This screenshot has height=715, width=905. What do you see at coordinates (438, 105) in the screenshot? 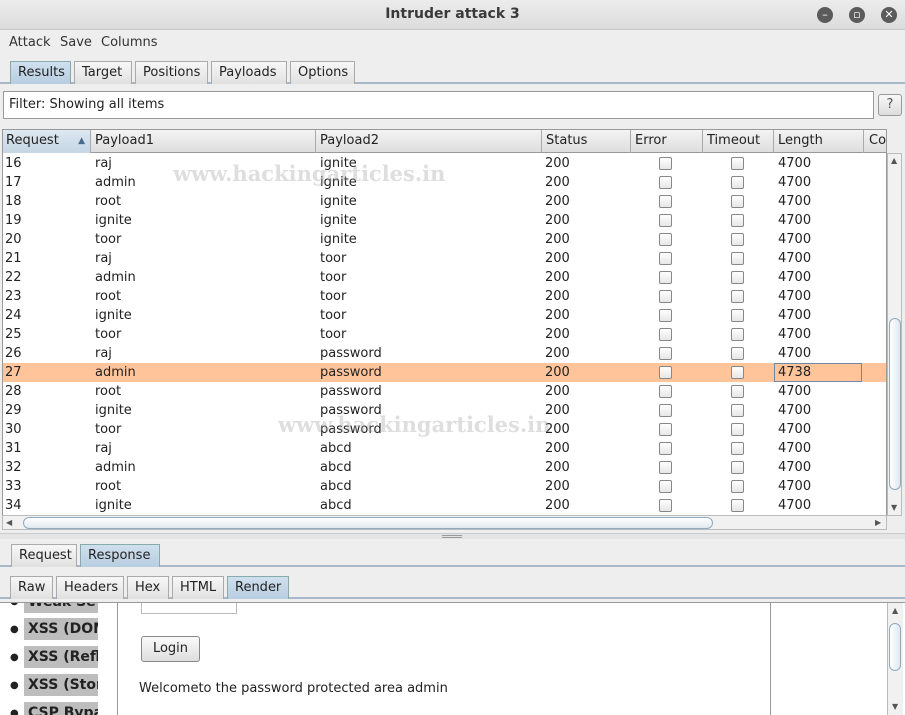
I see `filter-bar: Filter: Showing all items` at bounding box center [438, 105].